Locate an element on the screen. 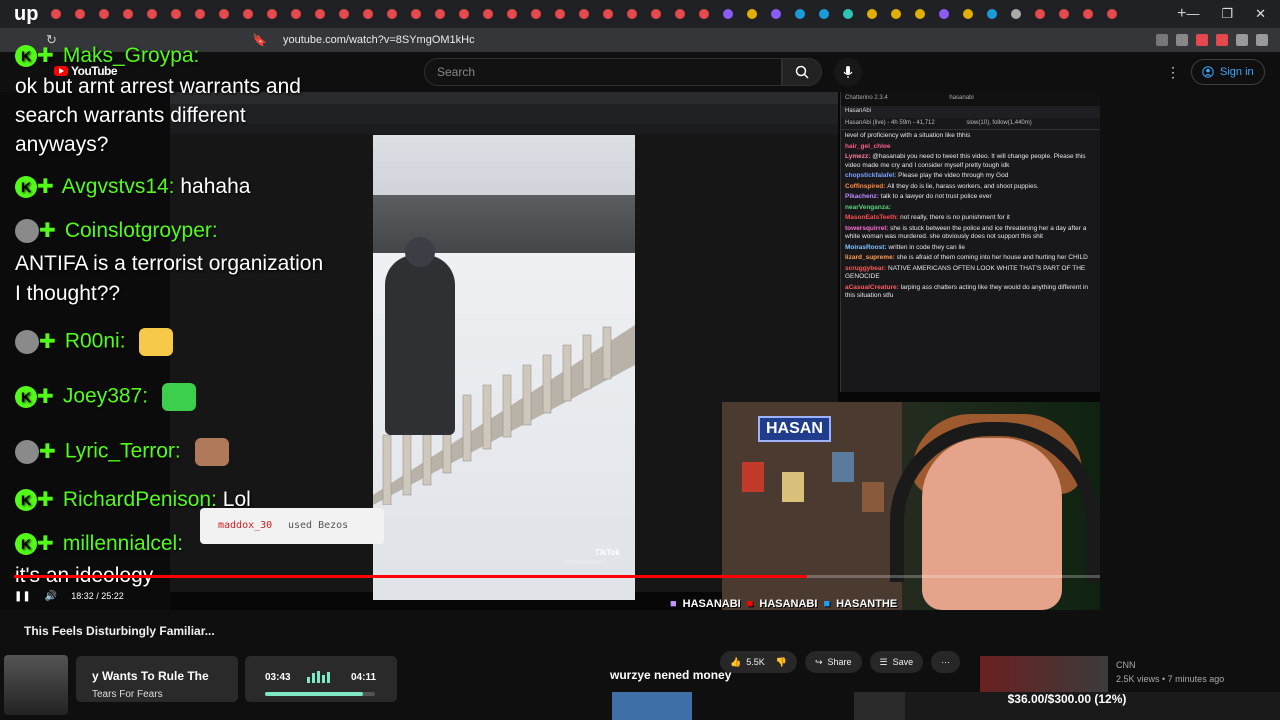 Image resolution: width=1280 pixels, height=720 pixels. volume-icon: 🔊 is located at coordinates (51, 596).